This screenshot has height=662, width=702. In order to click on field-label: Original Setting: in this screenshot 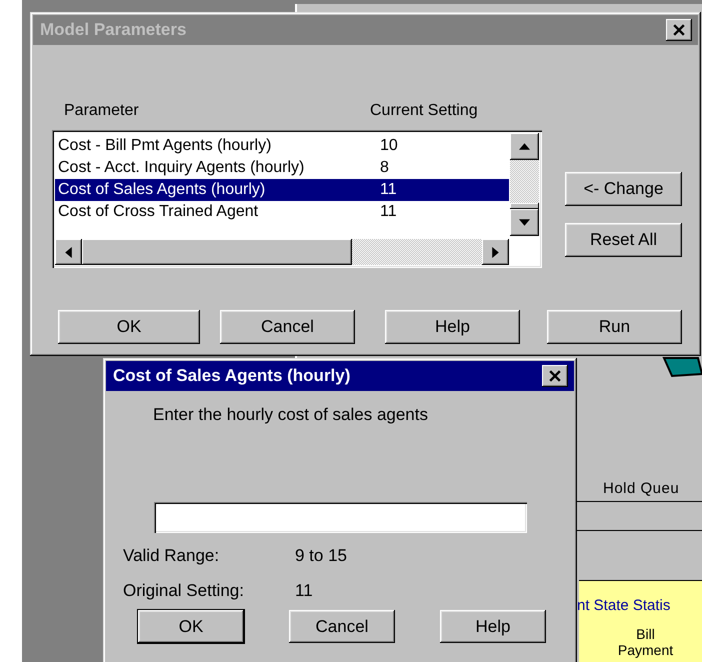, I will do `click(184, 591)`.